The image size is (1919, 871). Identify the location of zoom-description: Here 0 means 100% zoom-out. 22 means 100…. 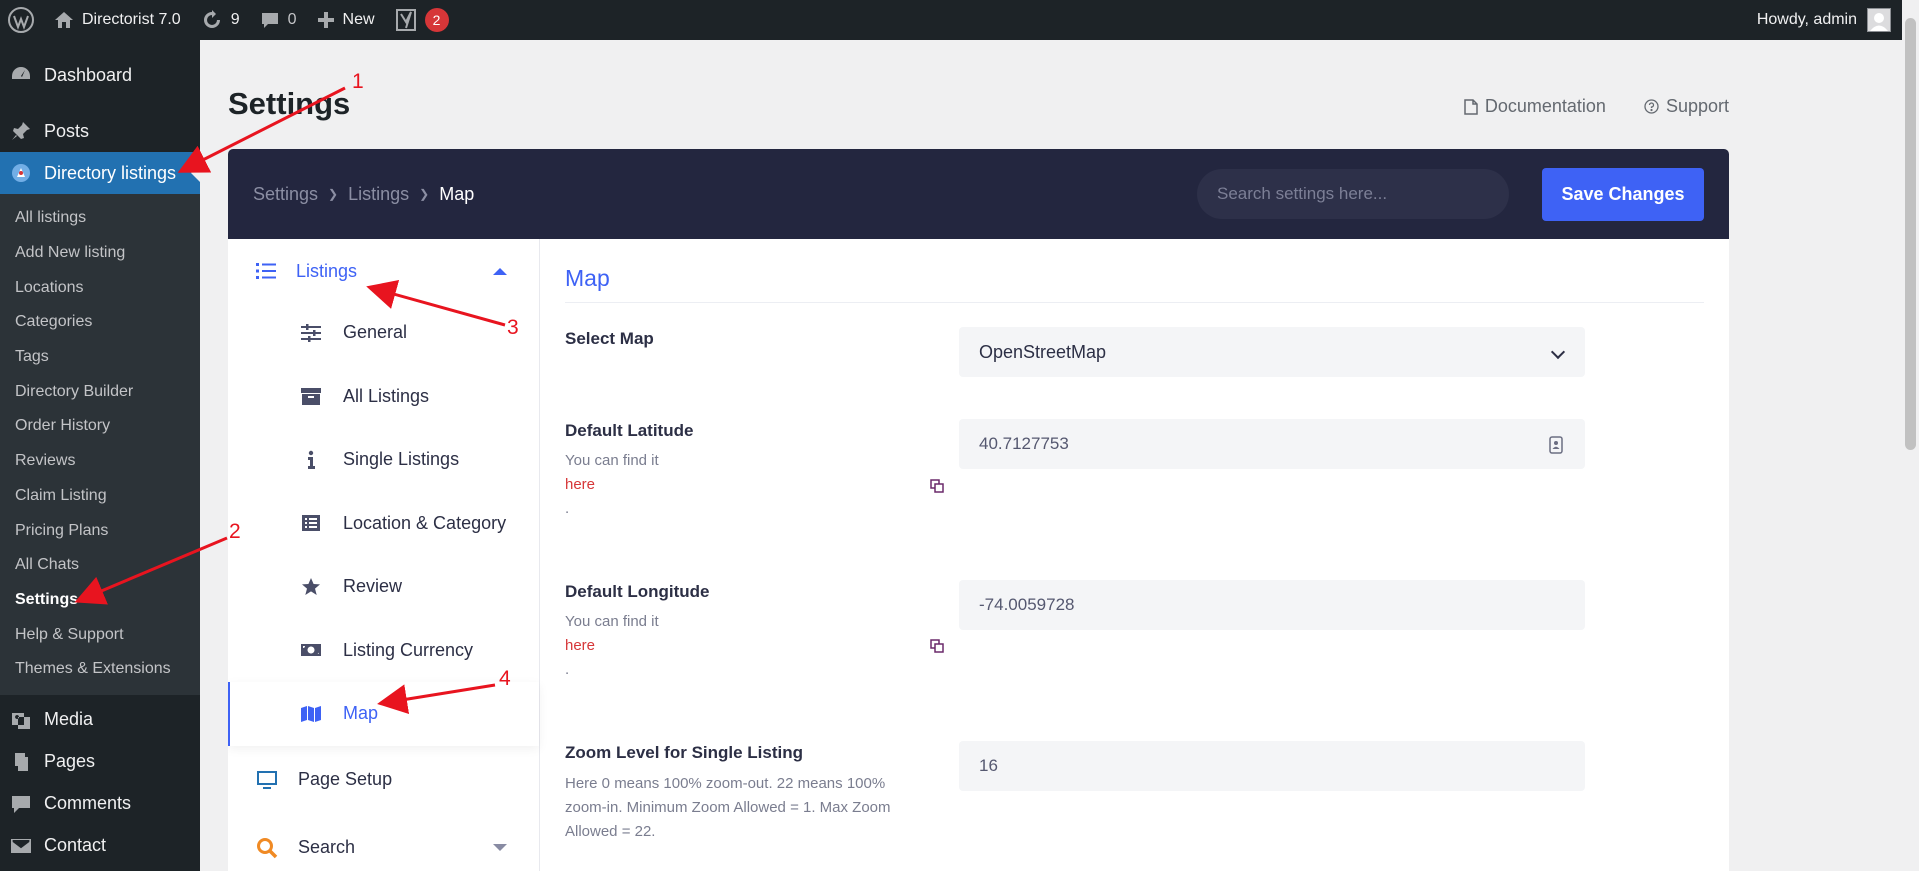
(728, 807).